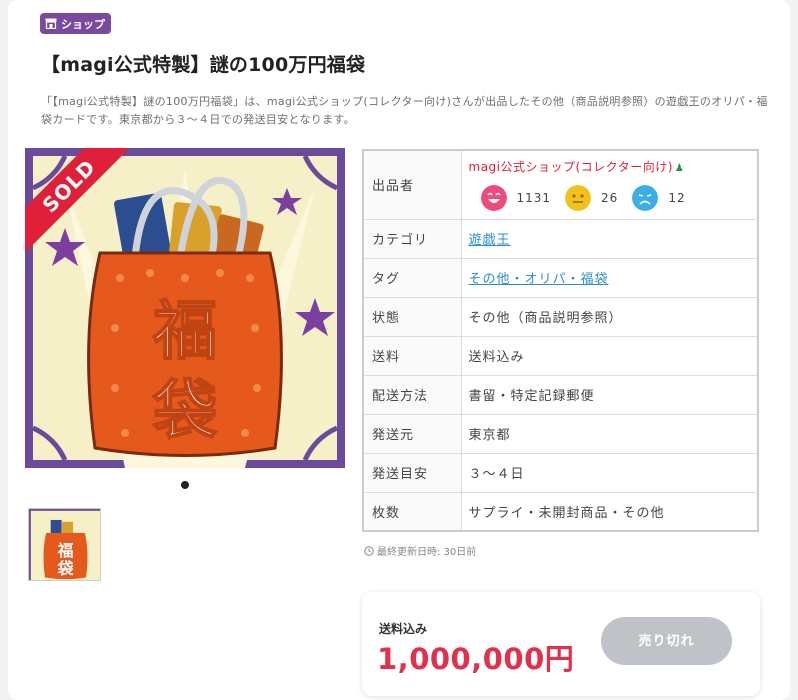  I want to click on details-label: 出品者, so click(412, 185).